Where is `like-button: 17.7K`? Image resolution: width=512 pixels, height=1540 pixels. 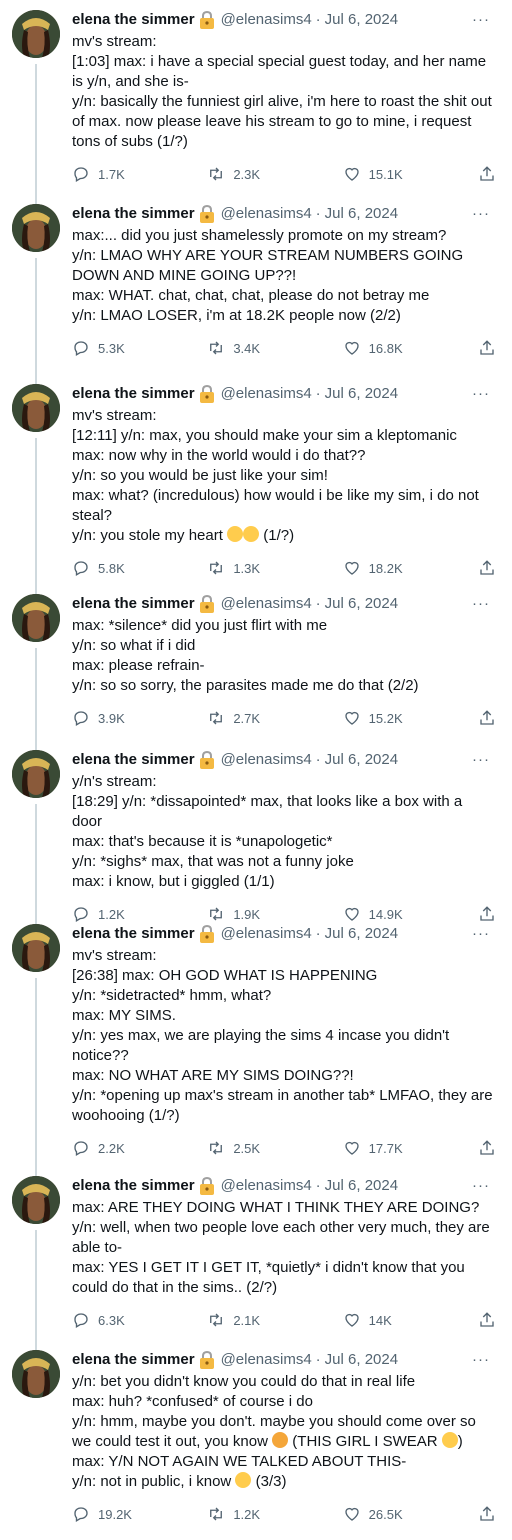 like-button: 17.7K is located at coordinates (376, 1148).